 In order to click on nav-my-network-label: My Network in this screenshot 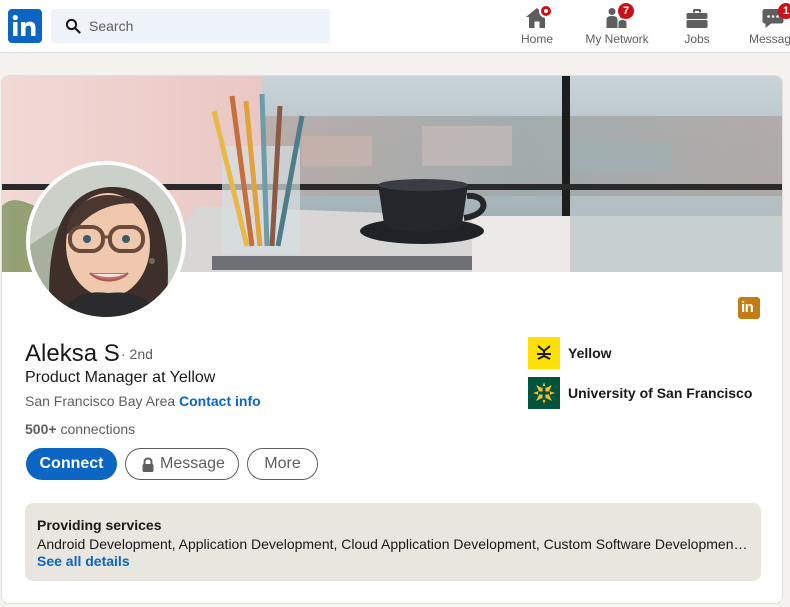, I will do `click(617, 39)`.